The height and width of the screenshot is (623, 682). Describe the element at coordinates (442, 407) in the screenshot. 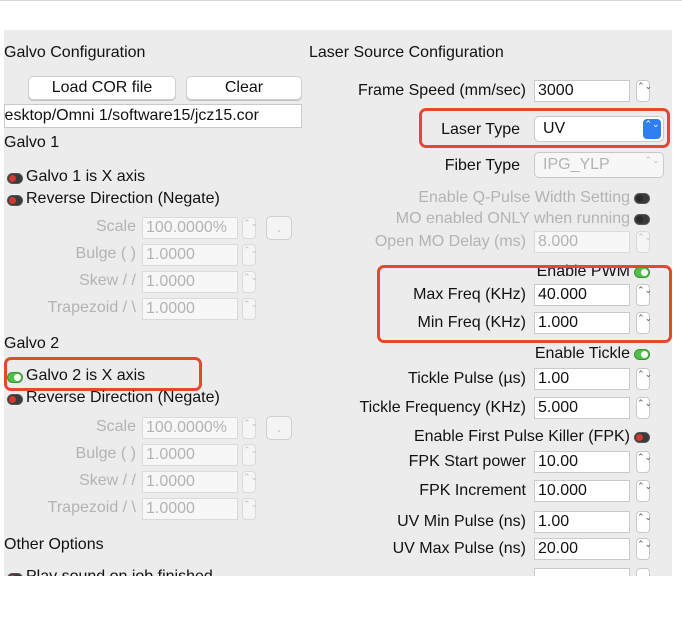

I see `tickle-freq-label: Tickle Frequency (KHz)` at that location.